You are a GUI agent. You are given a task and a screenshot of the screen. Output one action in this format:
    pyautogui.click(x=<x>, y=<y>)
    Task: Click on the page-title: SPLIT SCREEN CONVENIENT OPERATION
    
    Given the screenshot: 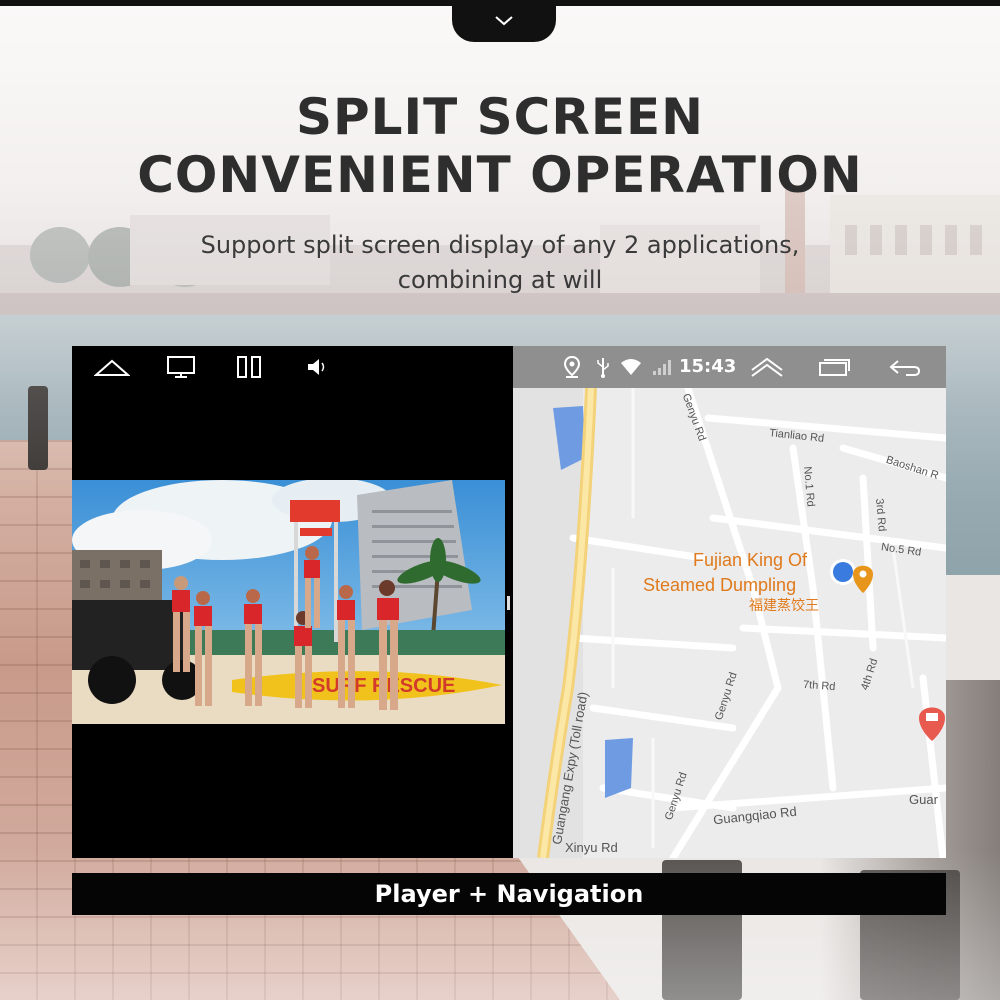 What is the action you would take?
    pyautogui.click(x=500, y=146)
    